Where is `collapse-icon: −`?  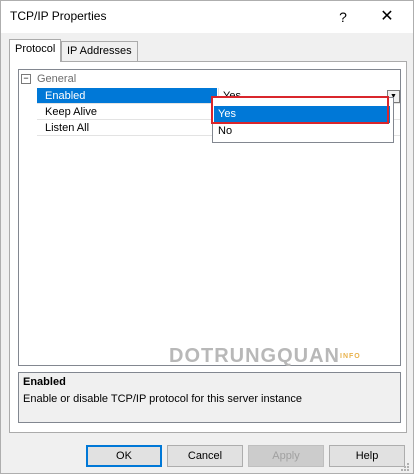 collapse-icon: − is located at coordinates (26, 79).